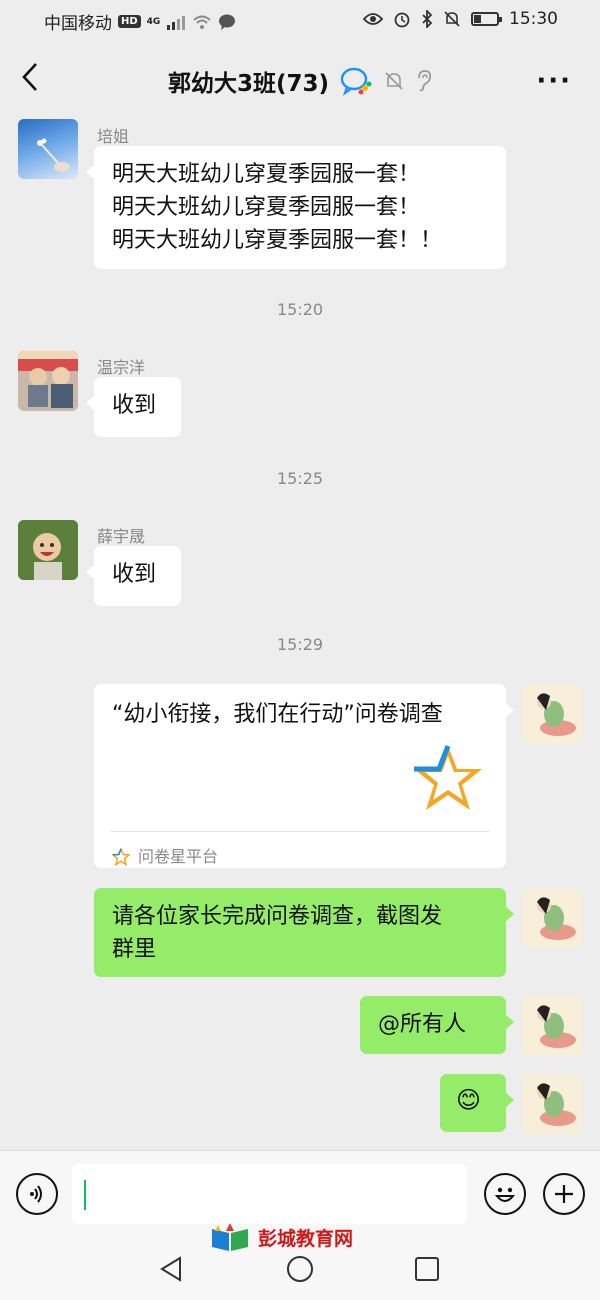  Describe the element at coordinates (304, 932) in the screenshot. I see `message-bubble: 请各位家长完成问卷调查，截图发 群里` at that location.